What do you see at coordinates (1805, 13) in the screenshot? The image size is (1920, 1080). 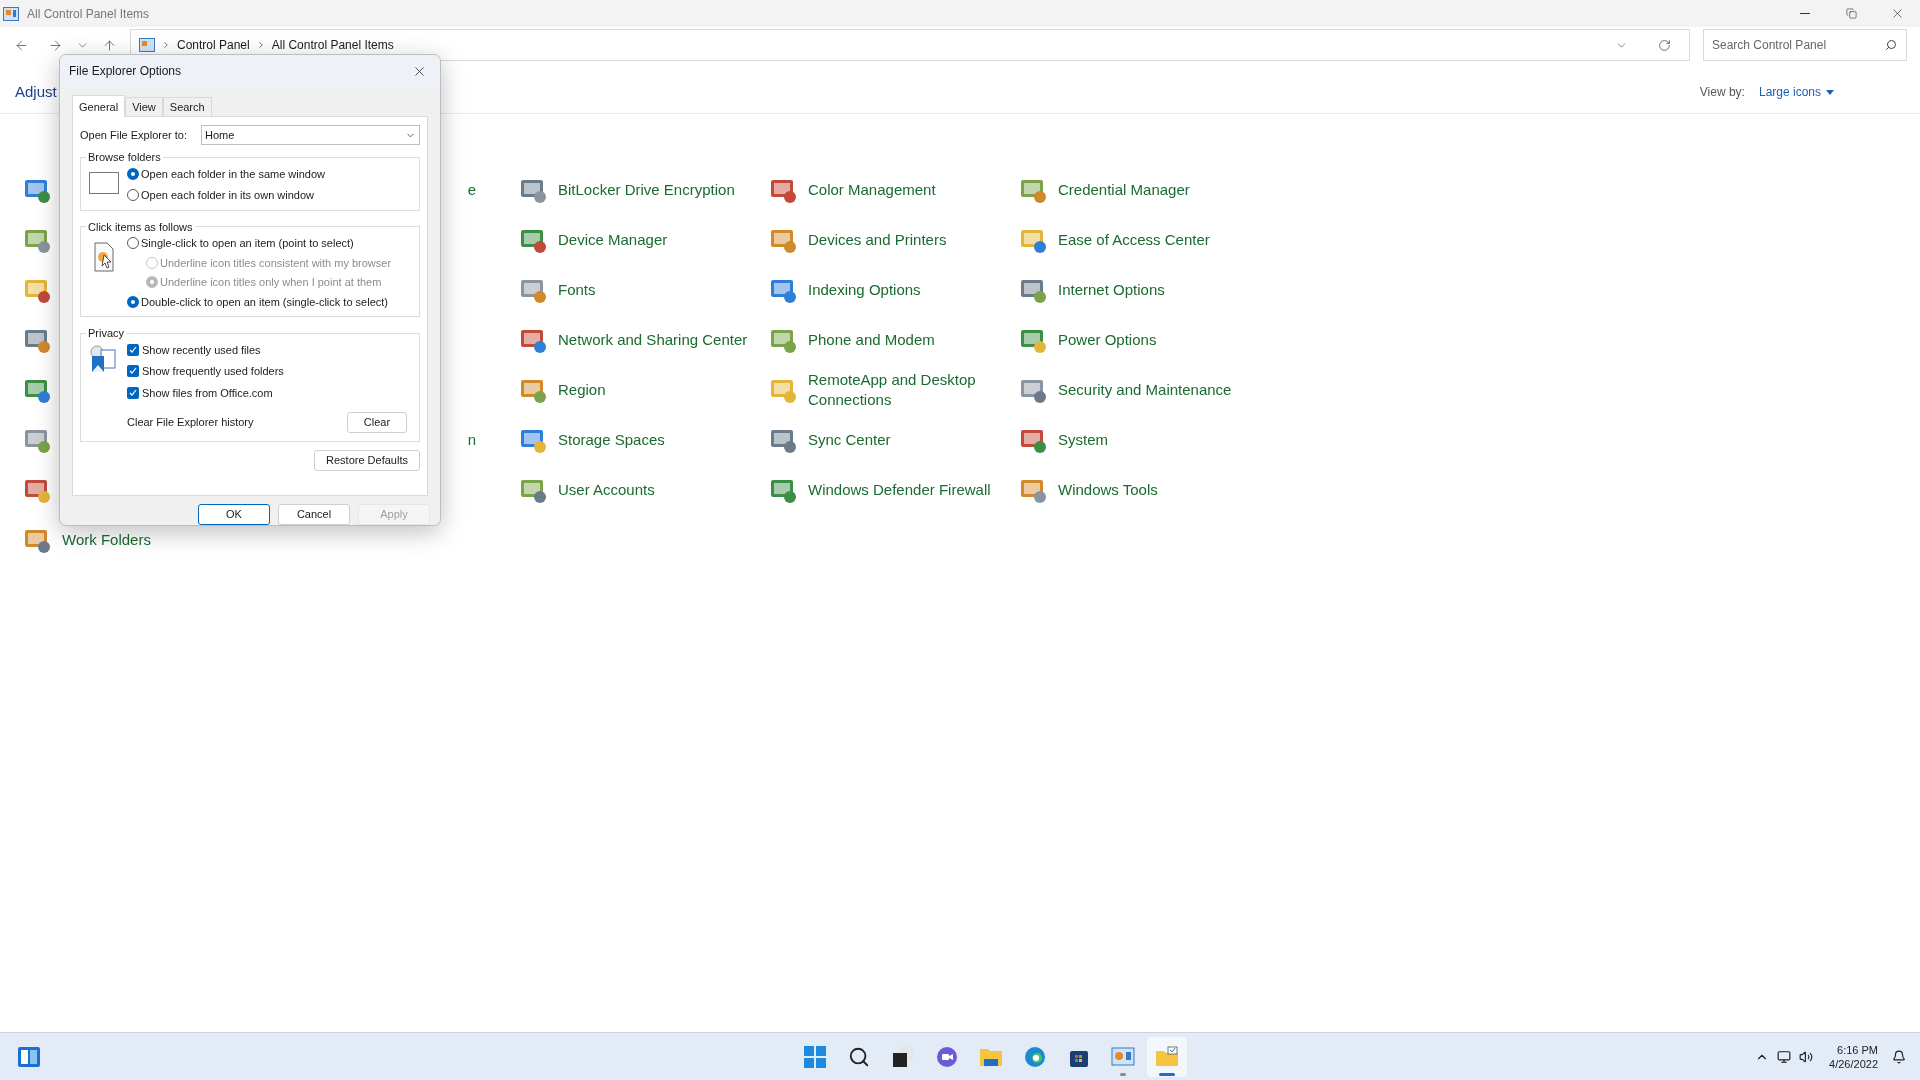 I see `minimize-icon` at bounding box center [1805, 13].